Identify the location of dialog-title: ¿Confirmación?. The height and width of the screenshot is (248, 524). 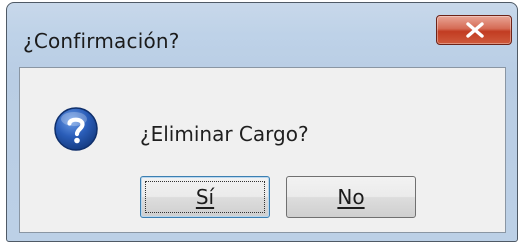
(101, 41).